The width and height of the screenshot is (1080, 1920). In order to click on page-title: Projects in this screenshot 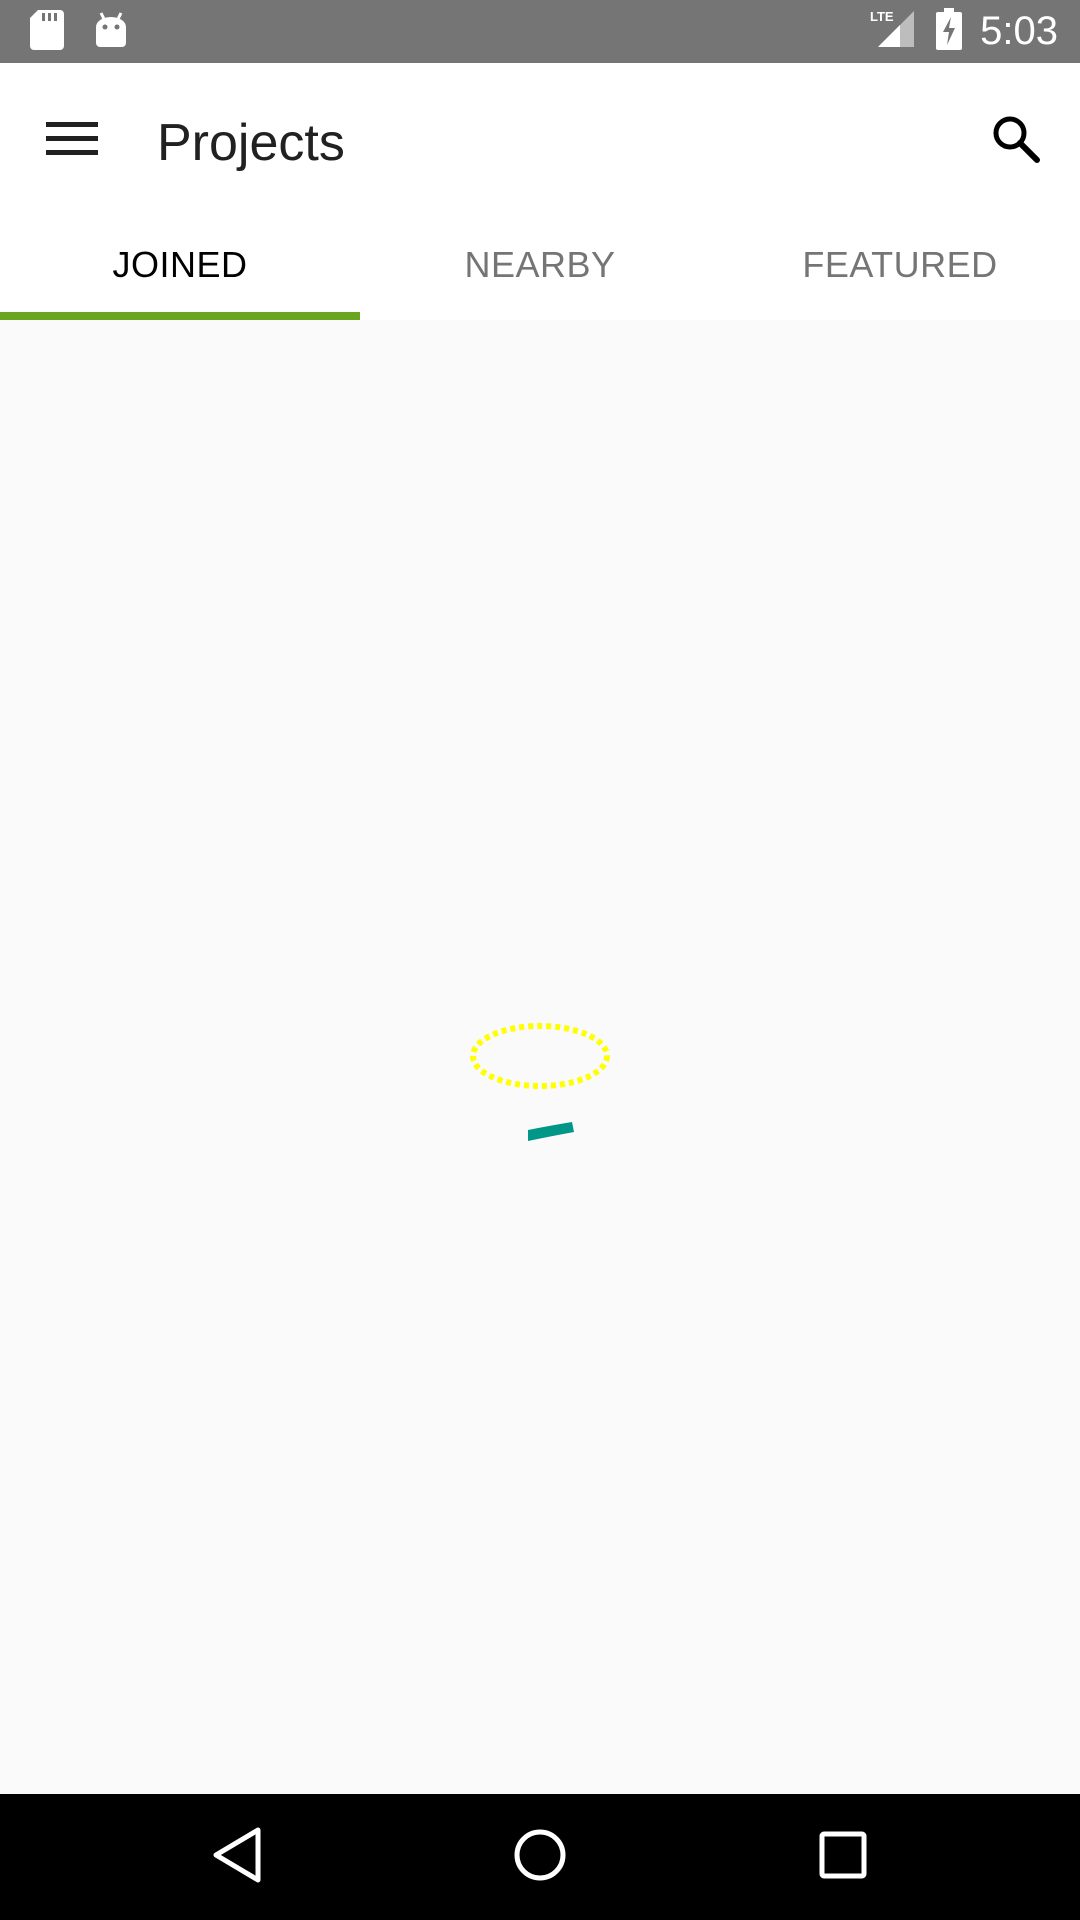, I will do `click(251, 143)`.